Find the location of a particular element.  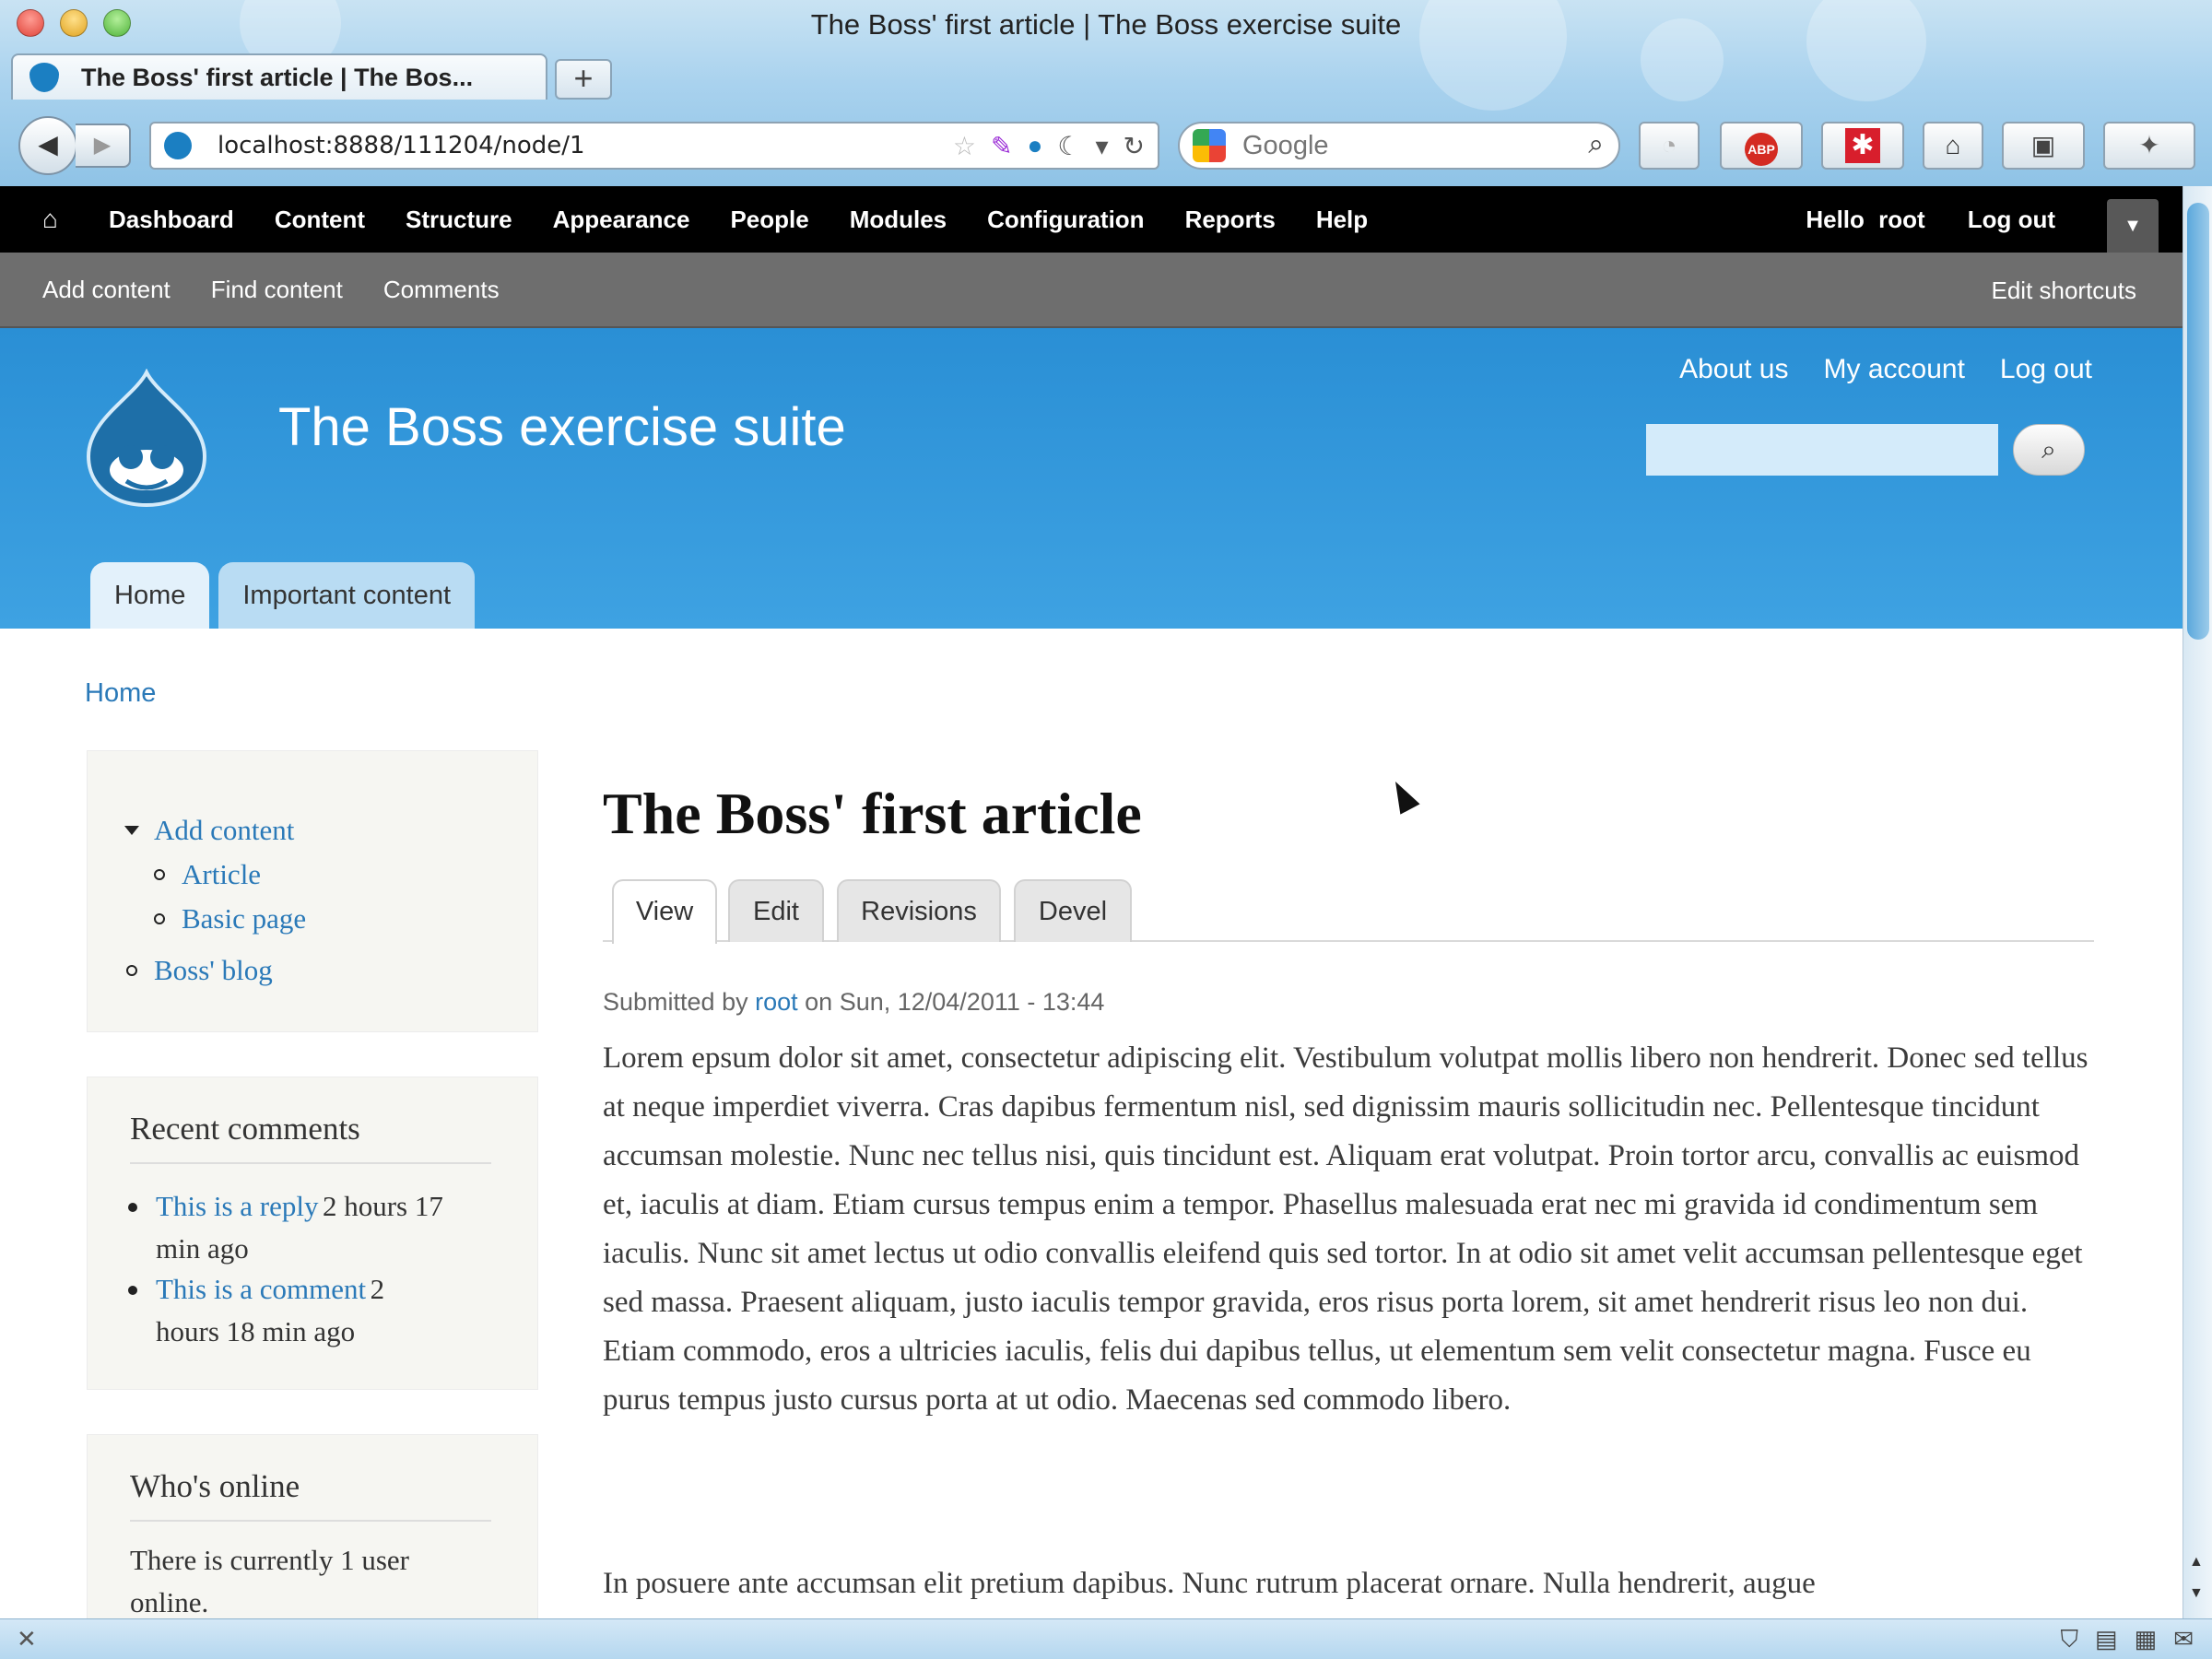

drupal-extension-icon: ● is located at coordinates (1034, 146).